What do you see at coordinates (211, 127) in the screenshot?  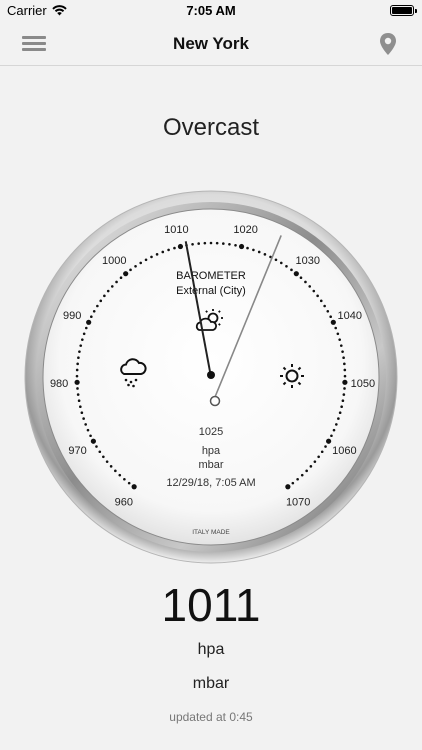 I see `weather-condition: Overcast` at bounding box center [211, 127].